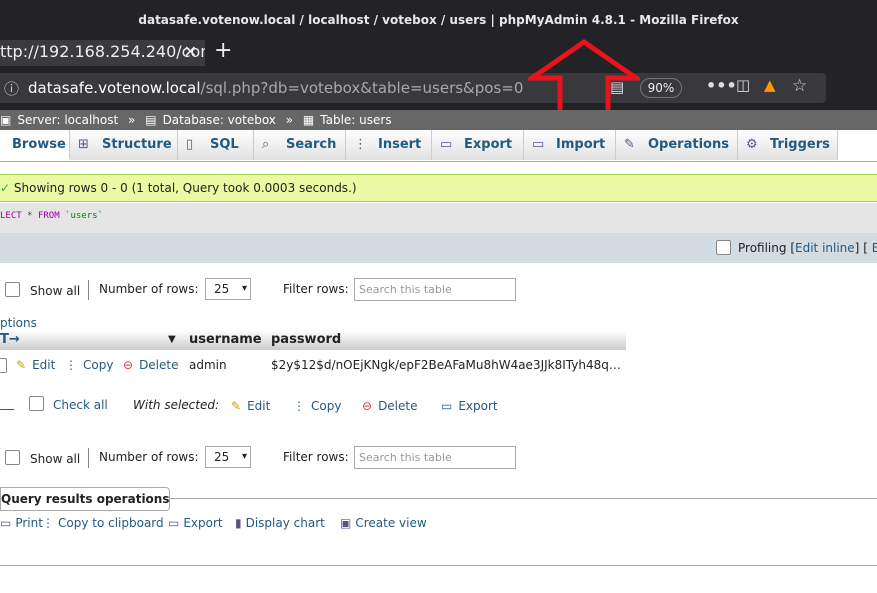 The height and width of the screenshot is (593, 877). What do you see at coordinates (83, 144) in the screenshot?
I see `structure-icon: ⊞` at bounding box center [83, 144].